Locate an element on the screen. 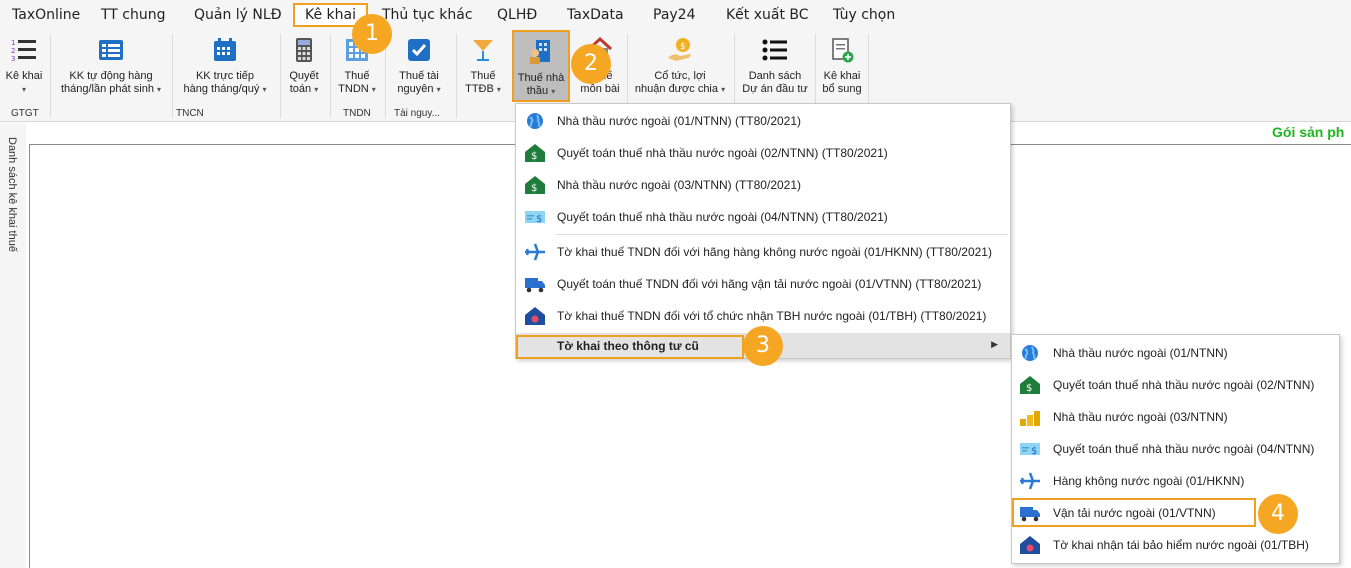  product-label: Gói sản ph is located at coordinates (1308, 132).